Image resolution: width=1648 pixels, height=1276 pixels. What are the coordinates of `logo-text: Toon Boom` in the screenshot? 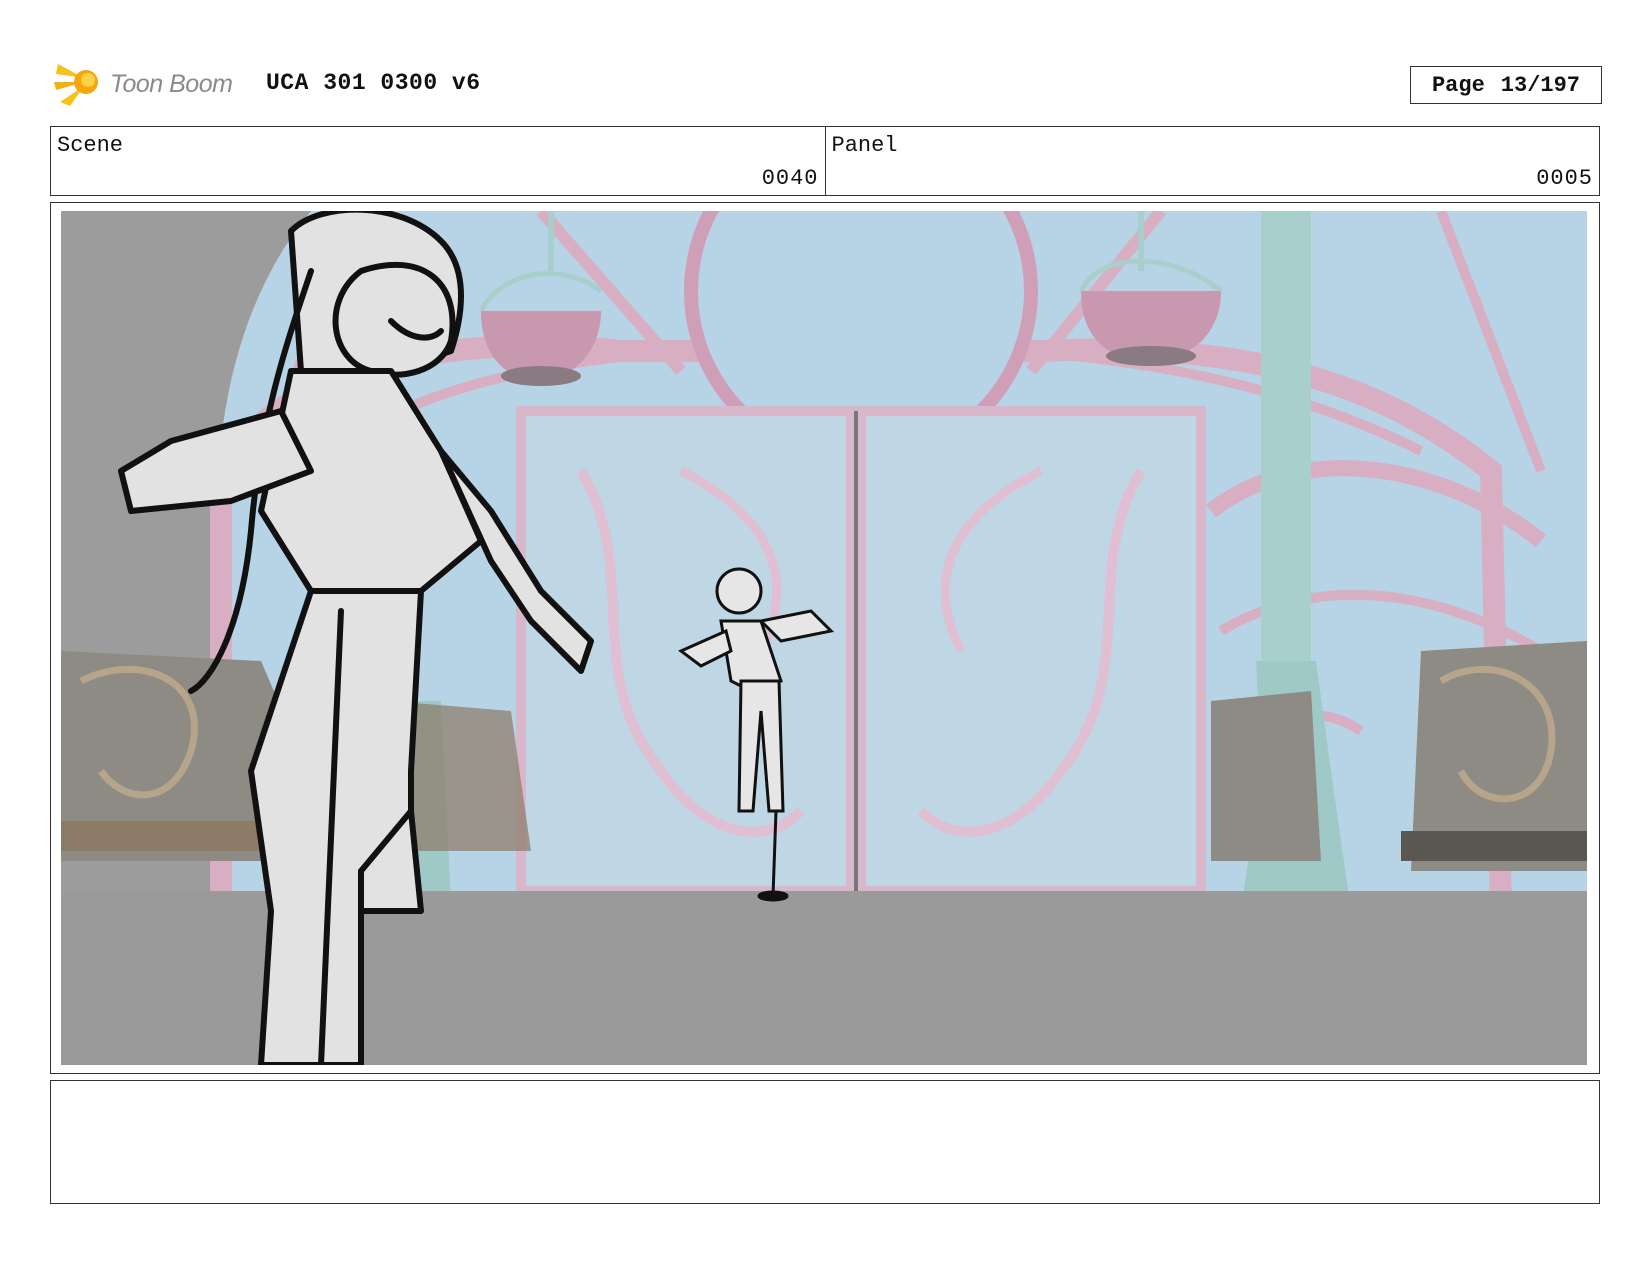 It's located at (171, 83).